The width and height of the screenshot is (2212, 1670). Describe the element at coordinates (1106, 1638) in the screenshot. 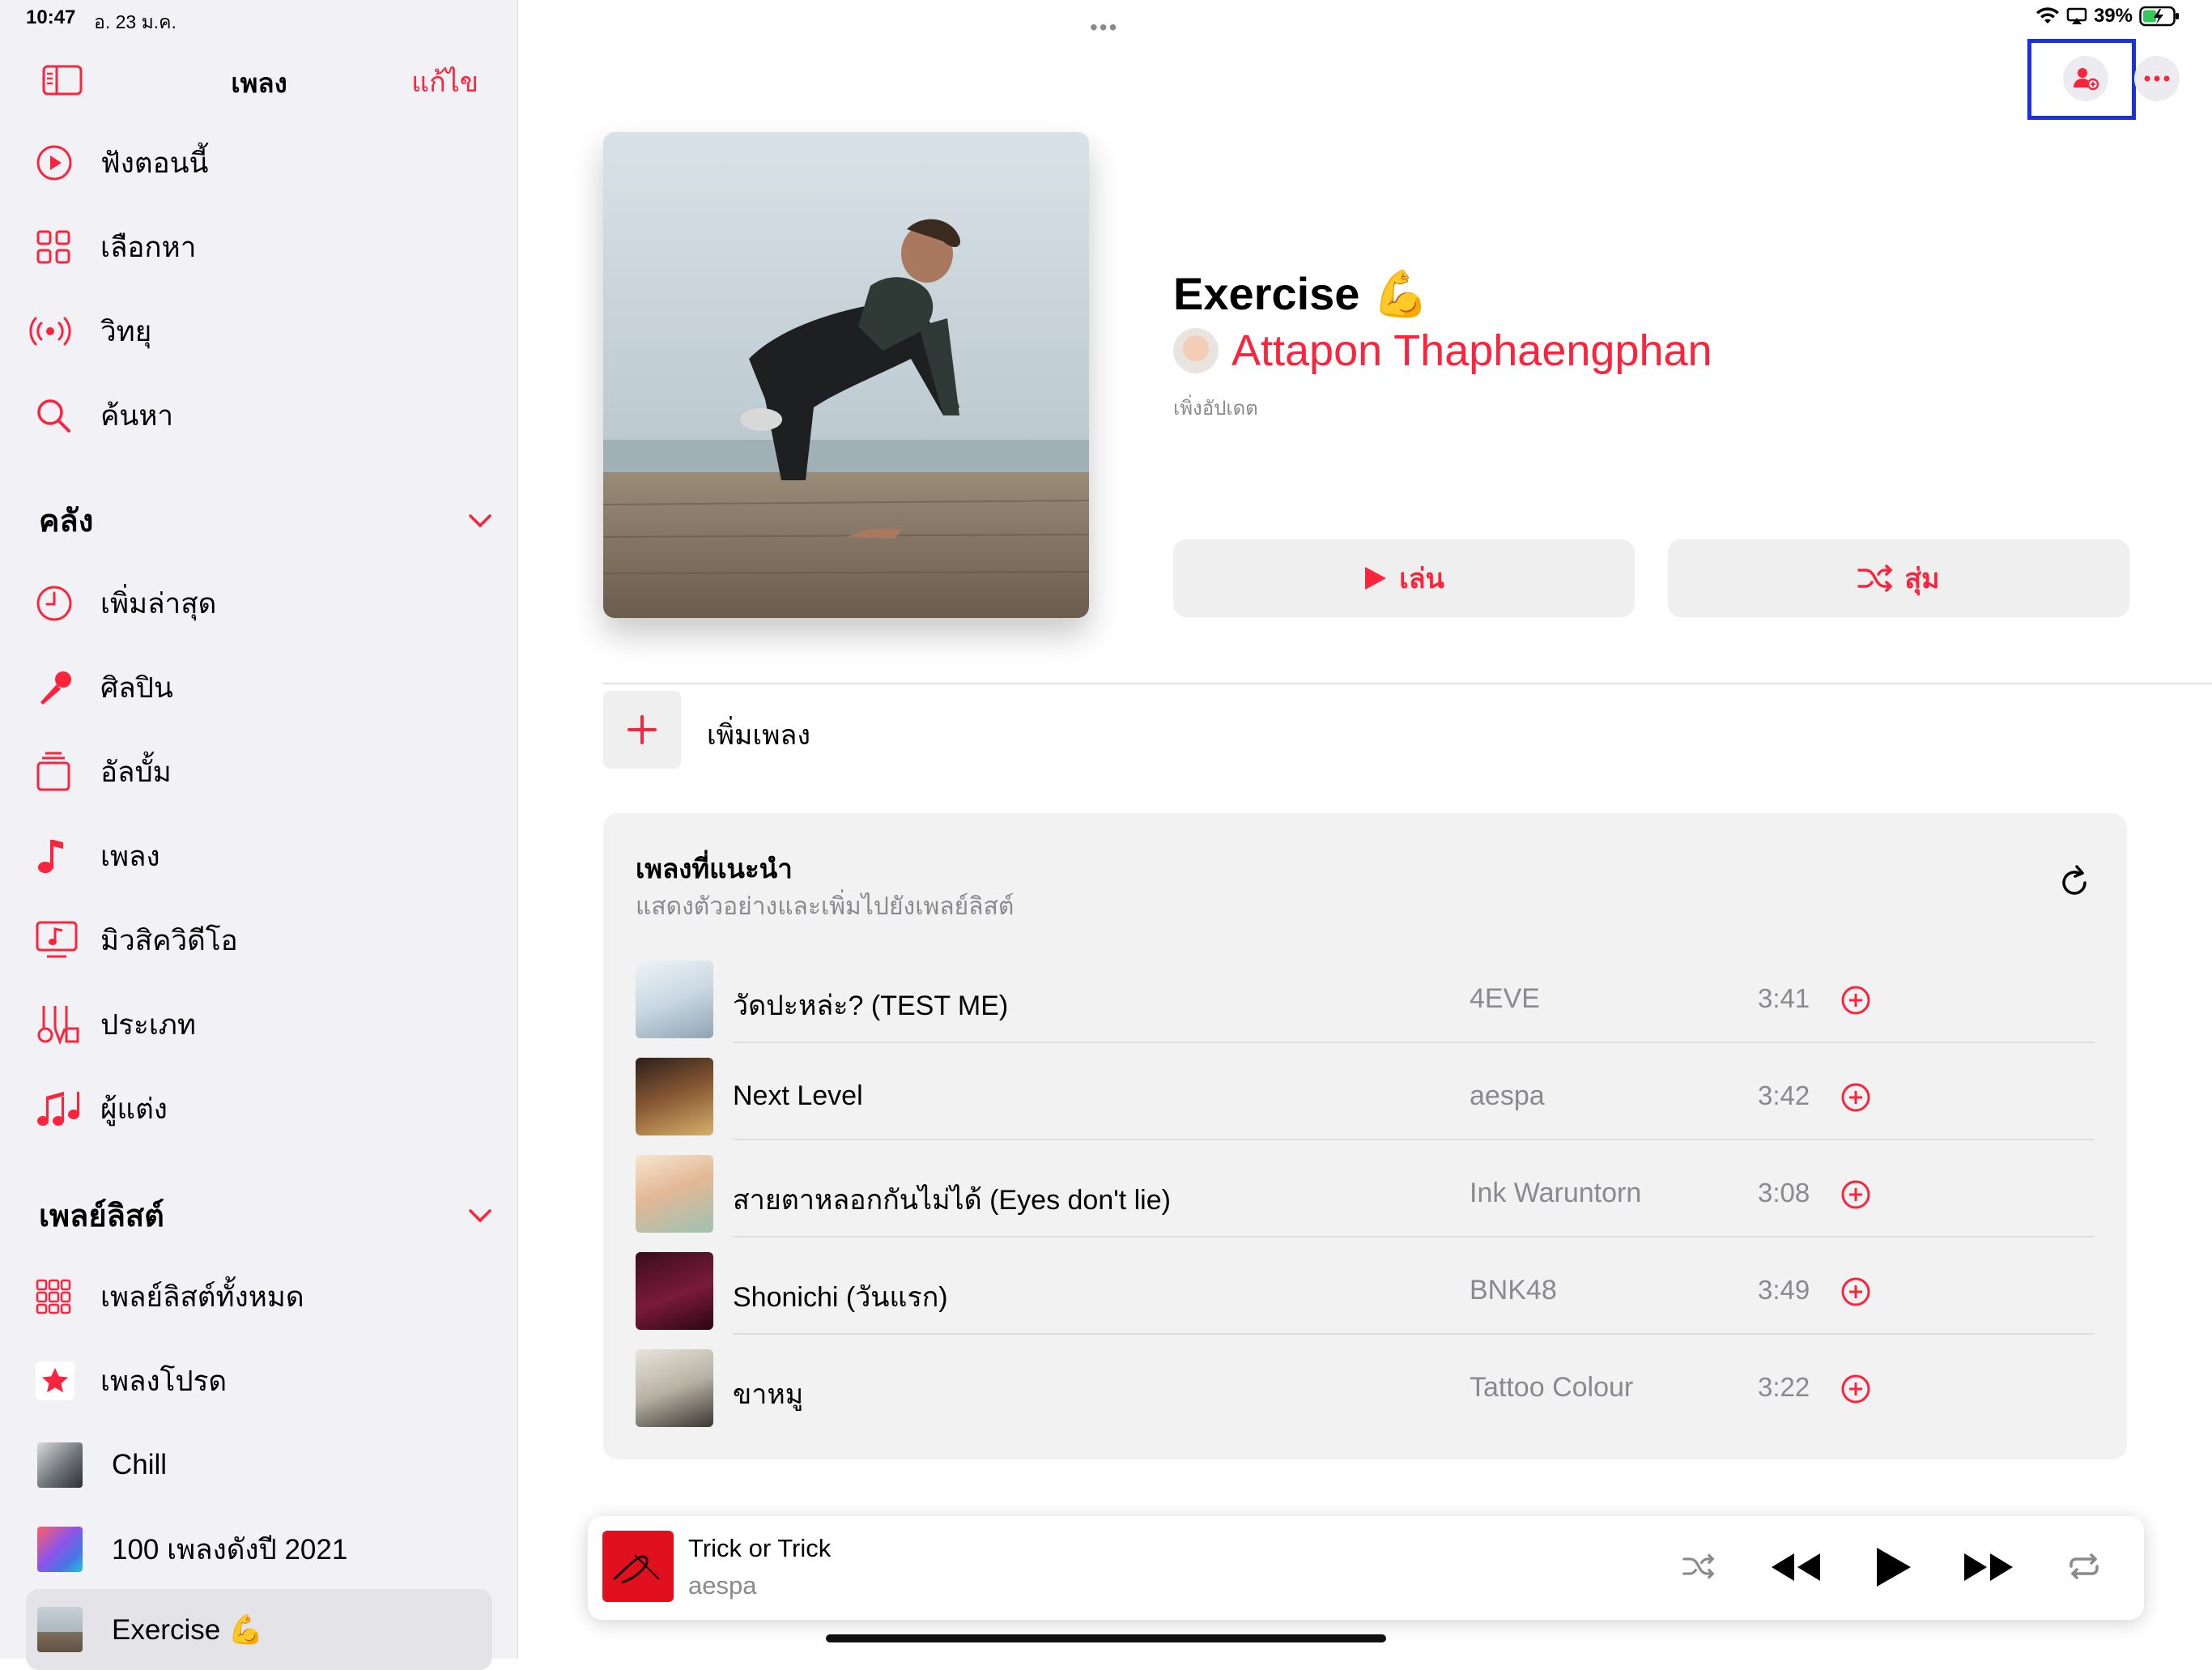

I see `home-indicator` at that location.